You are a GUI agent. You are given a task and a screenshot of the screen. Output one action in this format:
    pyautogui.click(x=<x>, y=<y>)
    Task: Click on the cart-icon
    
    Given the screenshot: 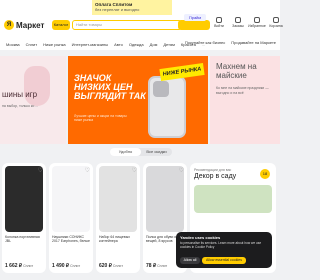 What is the action you would take?
    pyautogui.click(x=276, y=20)
    